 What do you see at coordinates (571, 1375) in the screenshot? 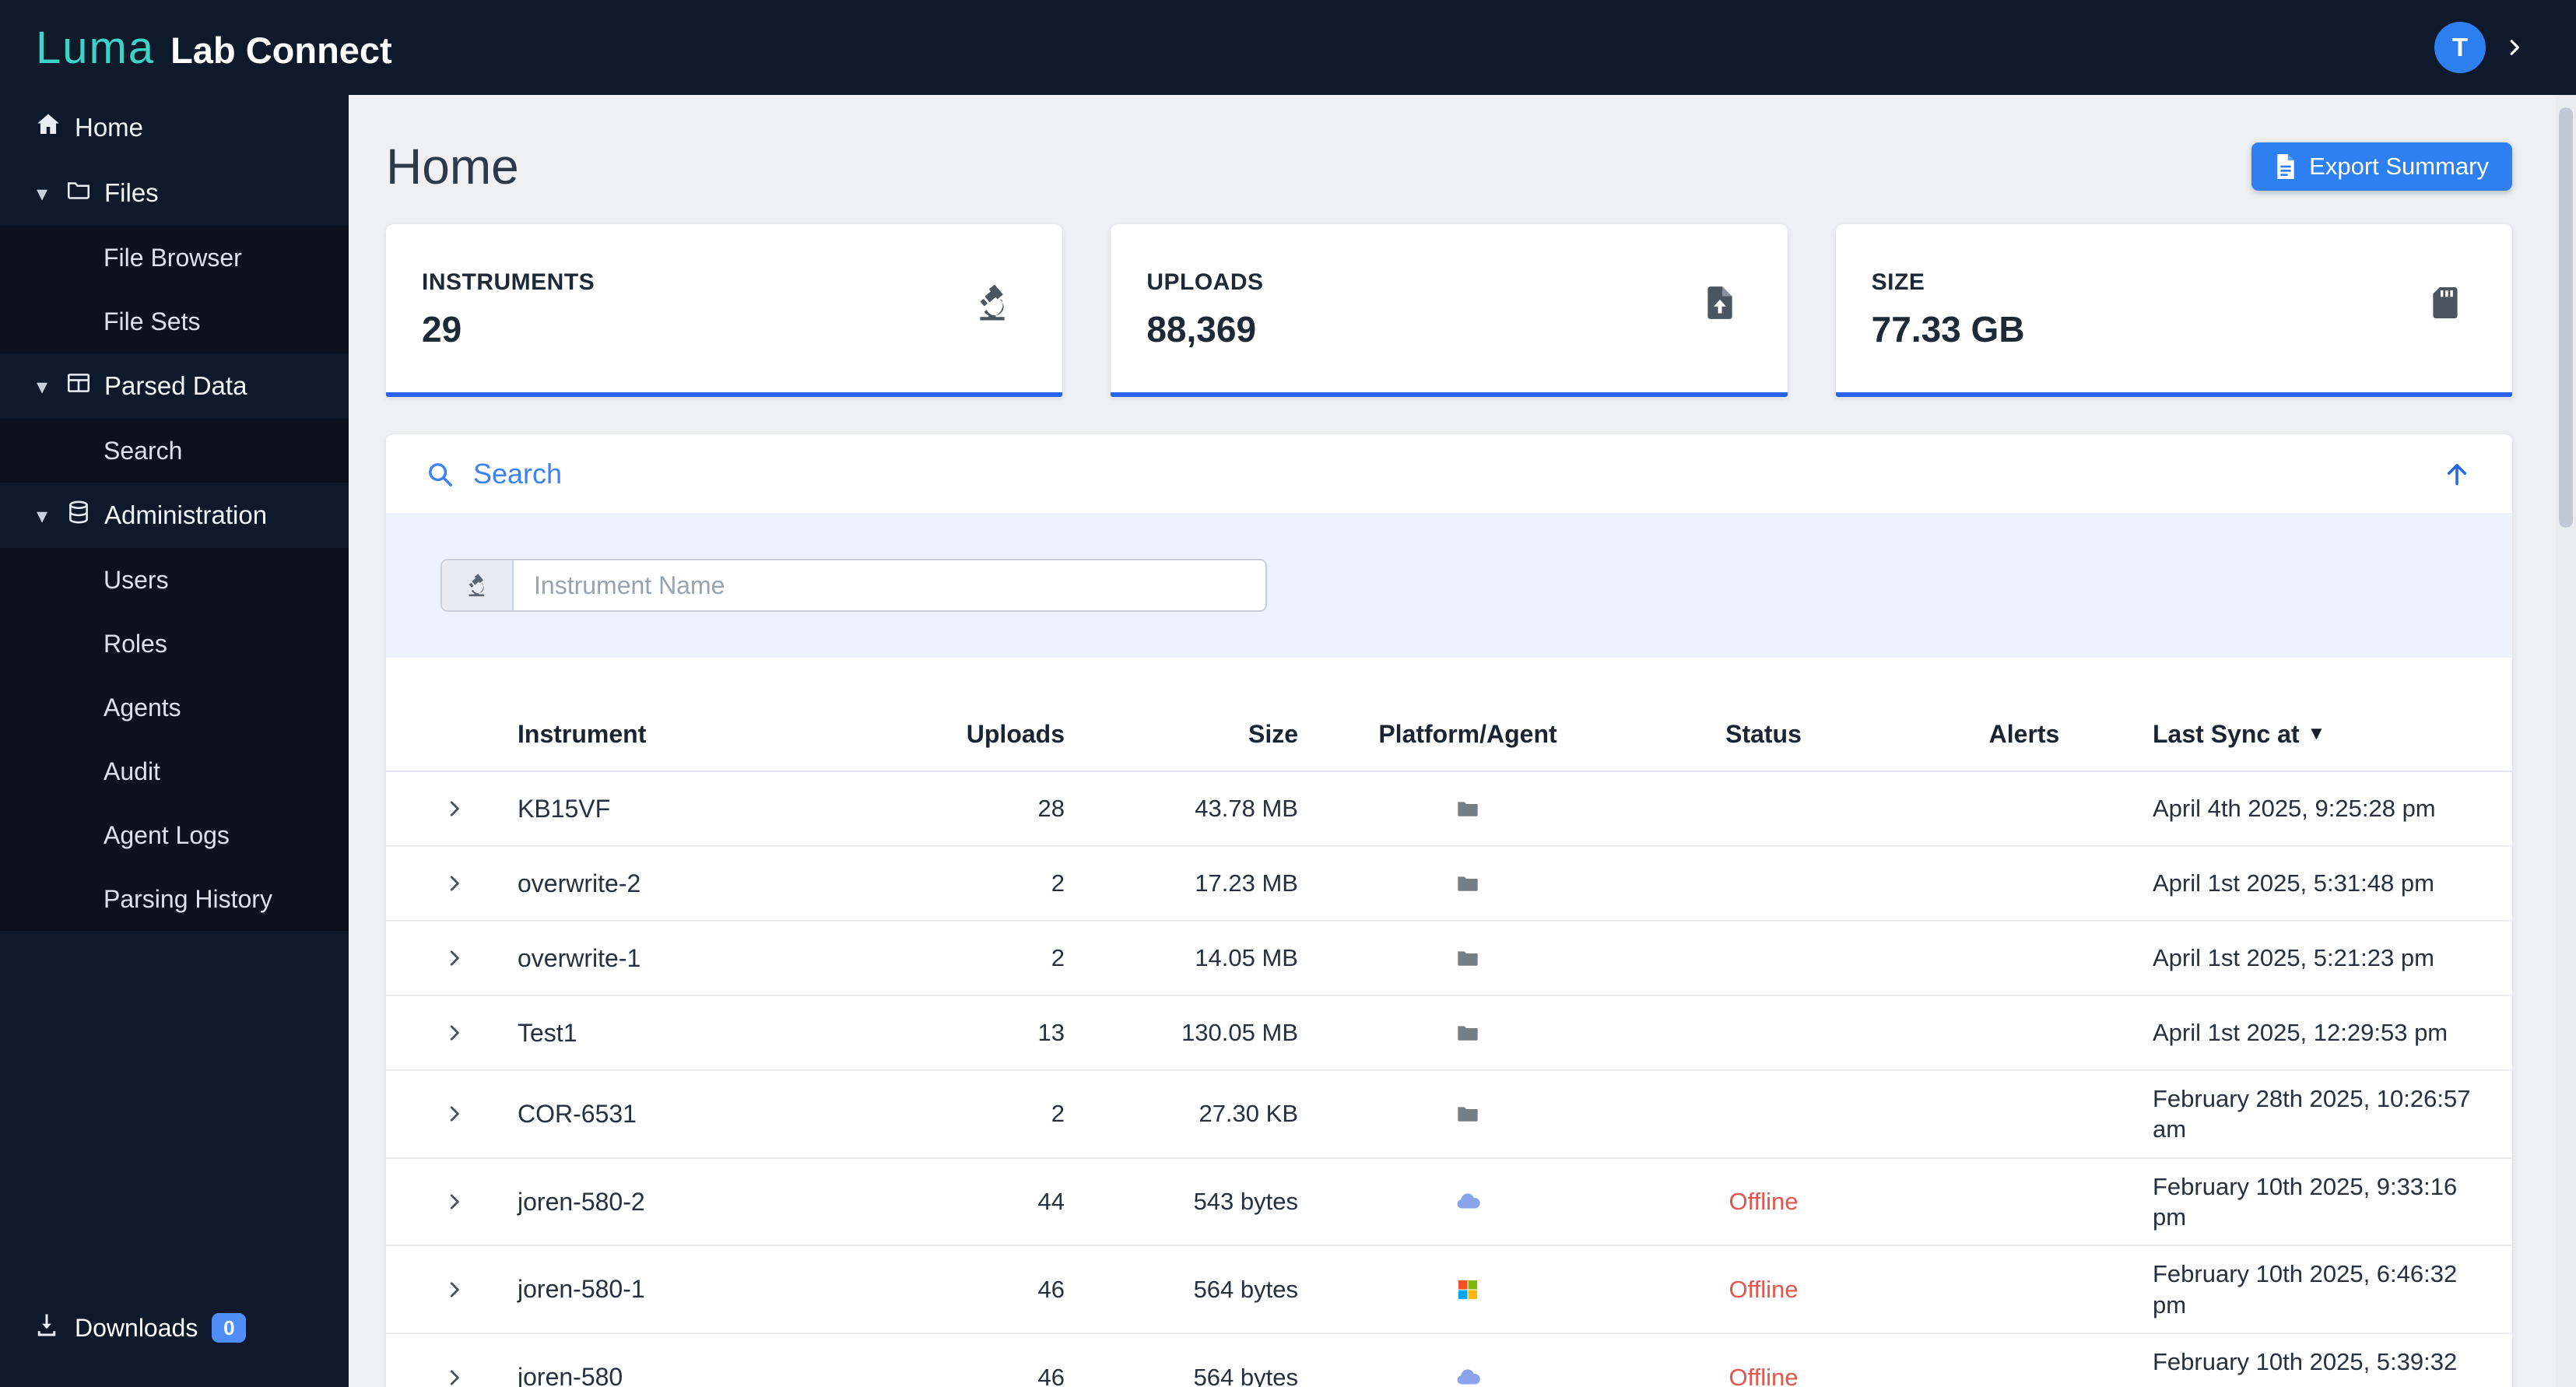
I see `instrument-name: joren-580` at bounding box center [571, 1375].